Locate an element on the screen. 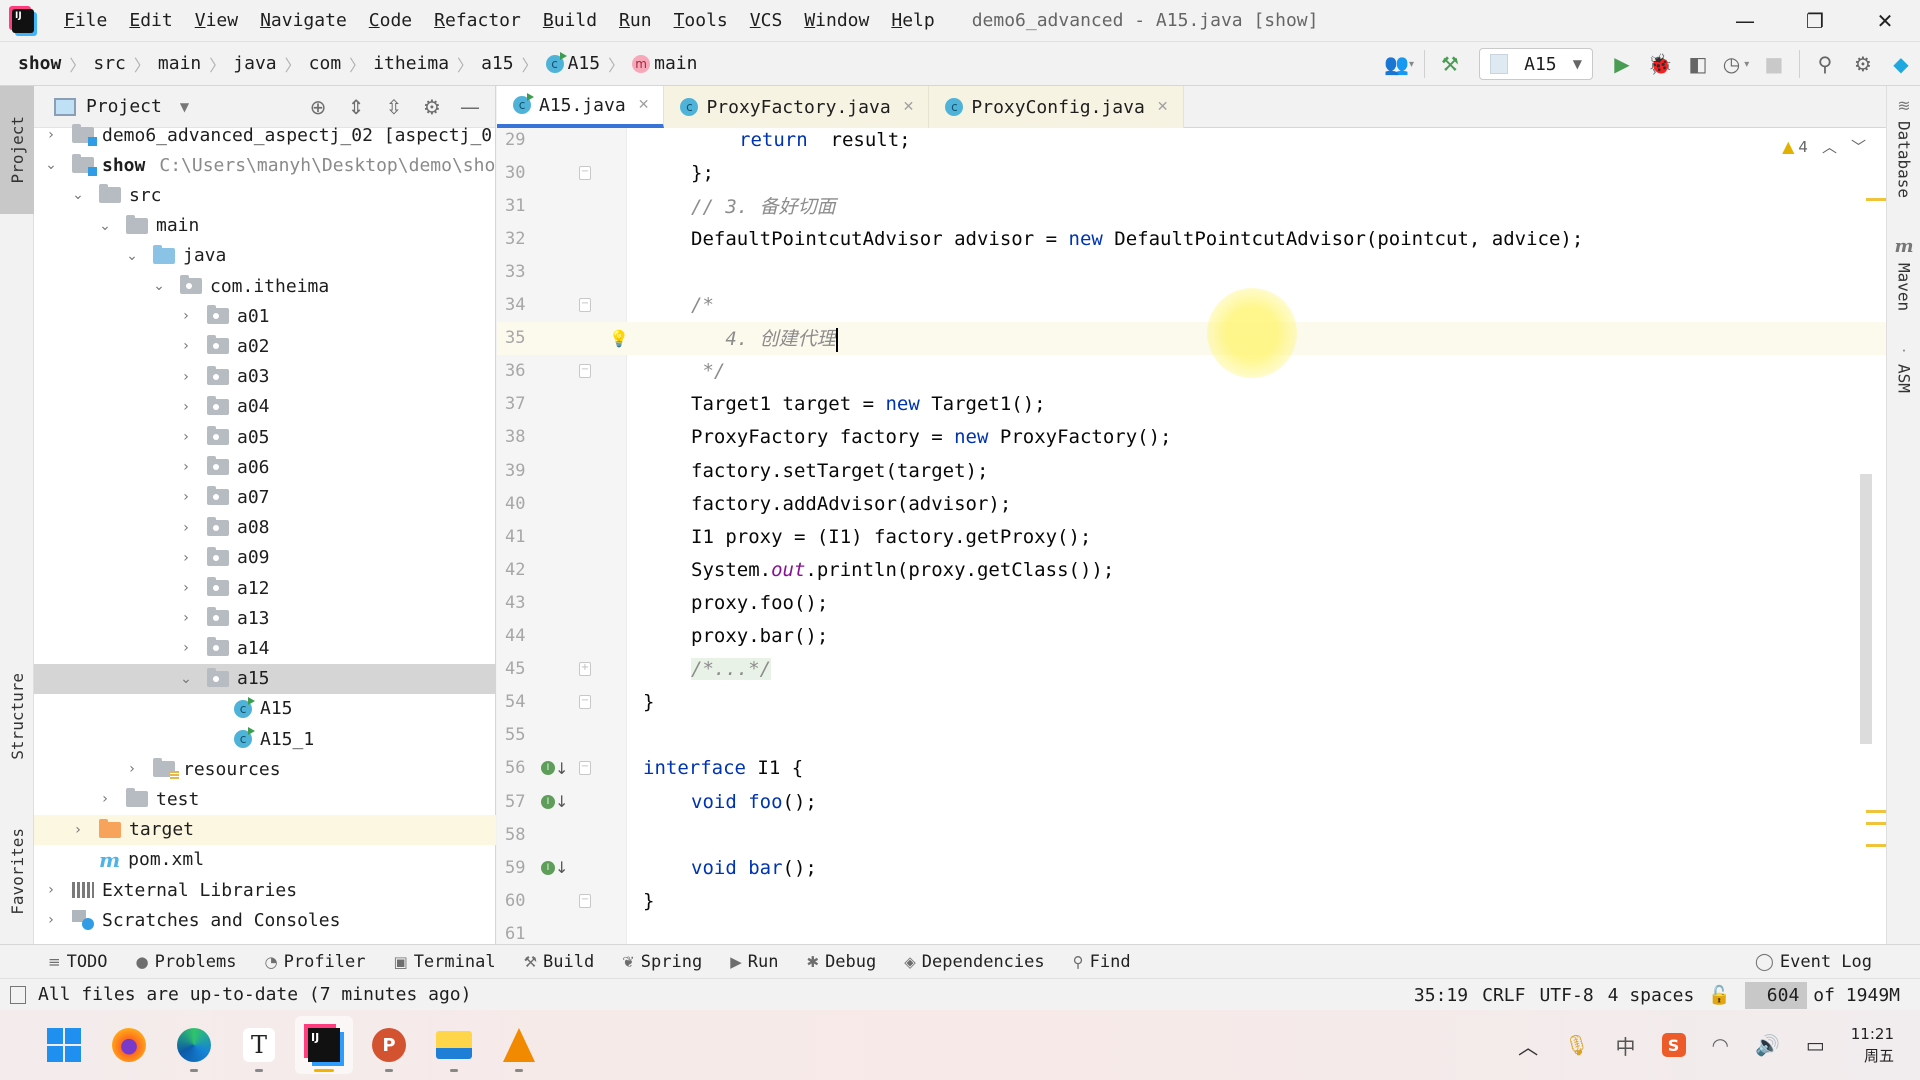  user-icon: 👥 ▾ is located at coordinates (1399, 64).